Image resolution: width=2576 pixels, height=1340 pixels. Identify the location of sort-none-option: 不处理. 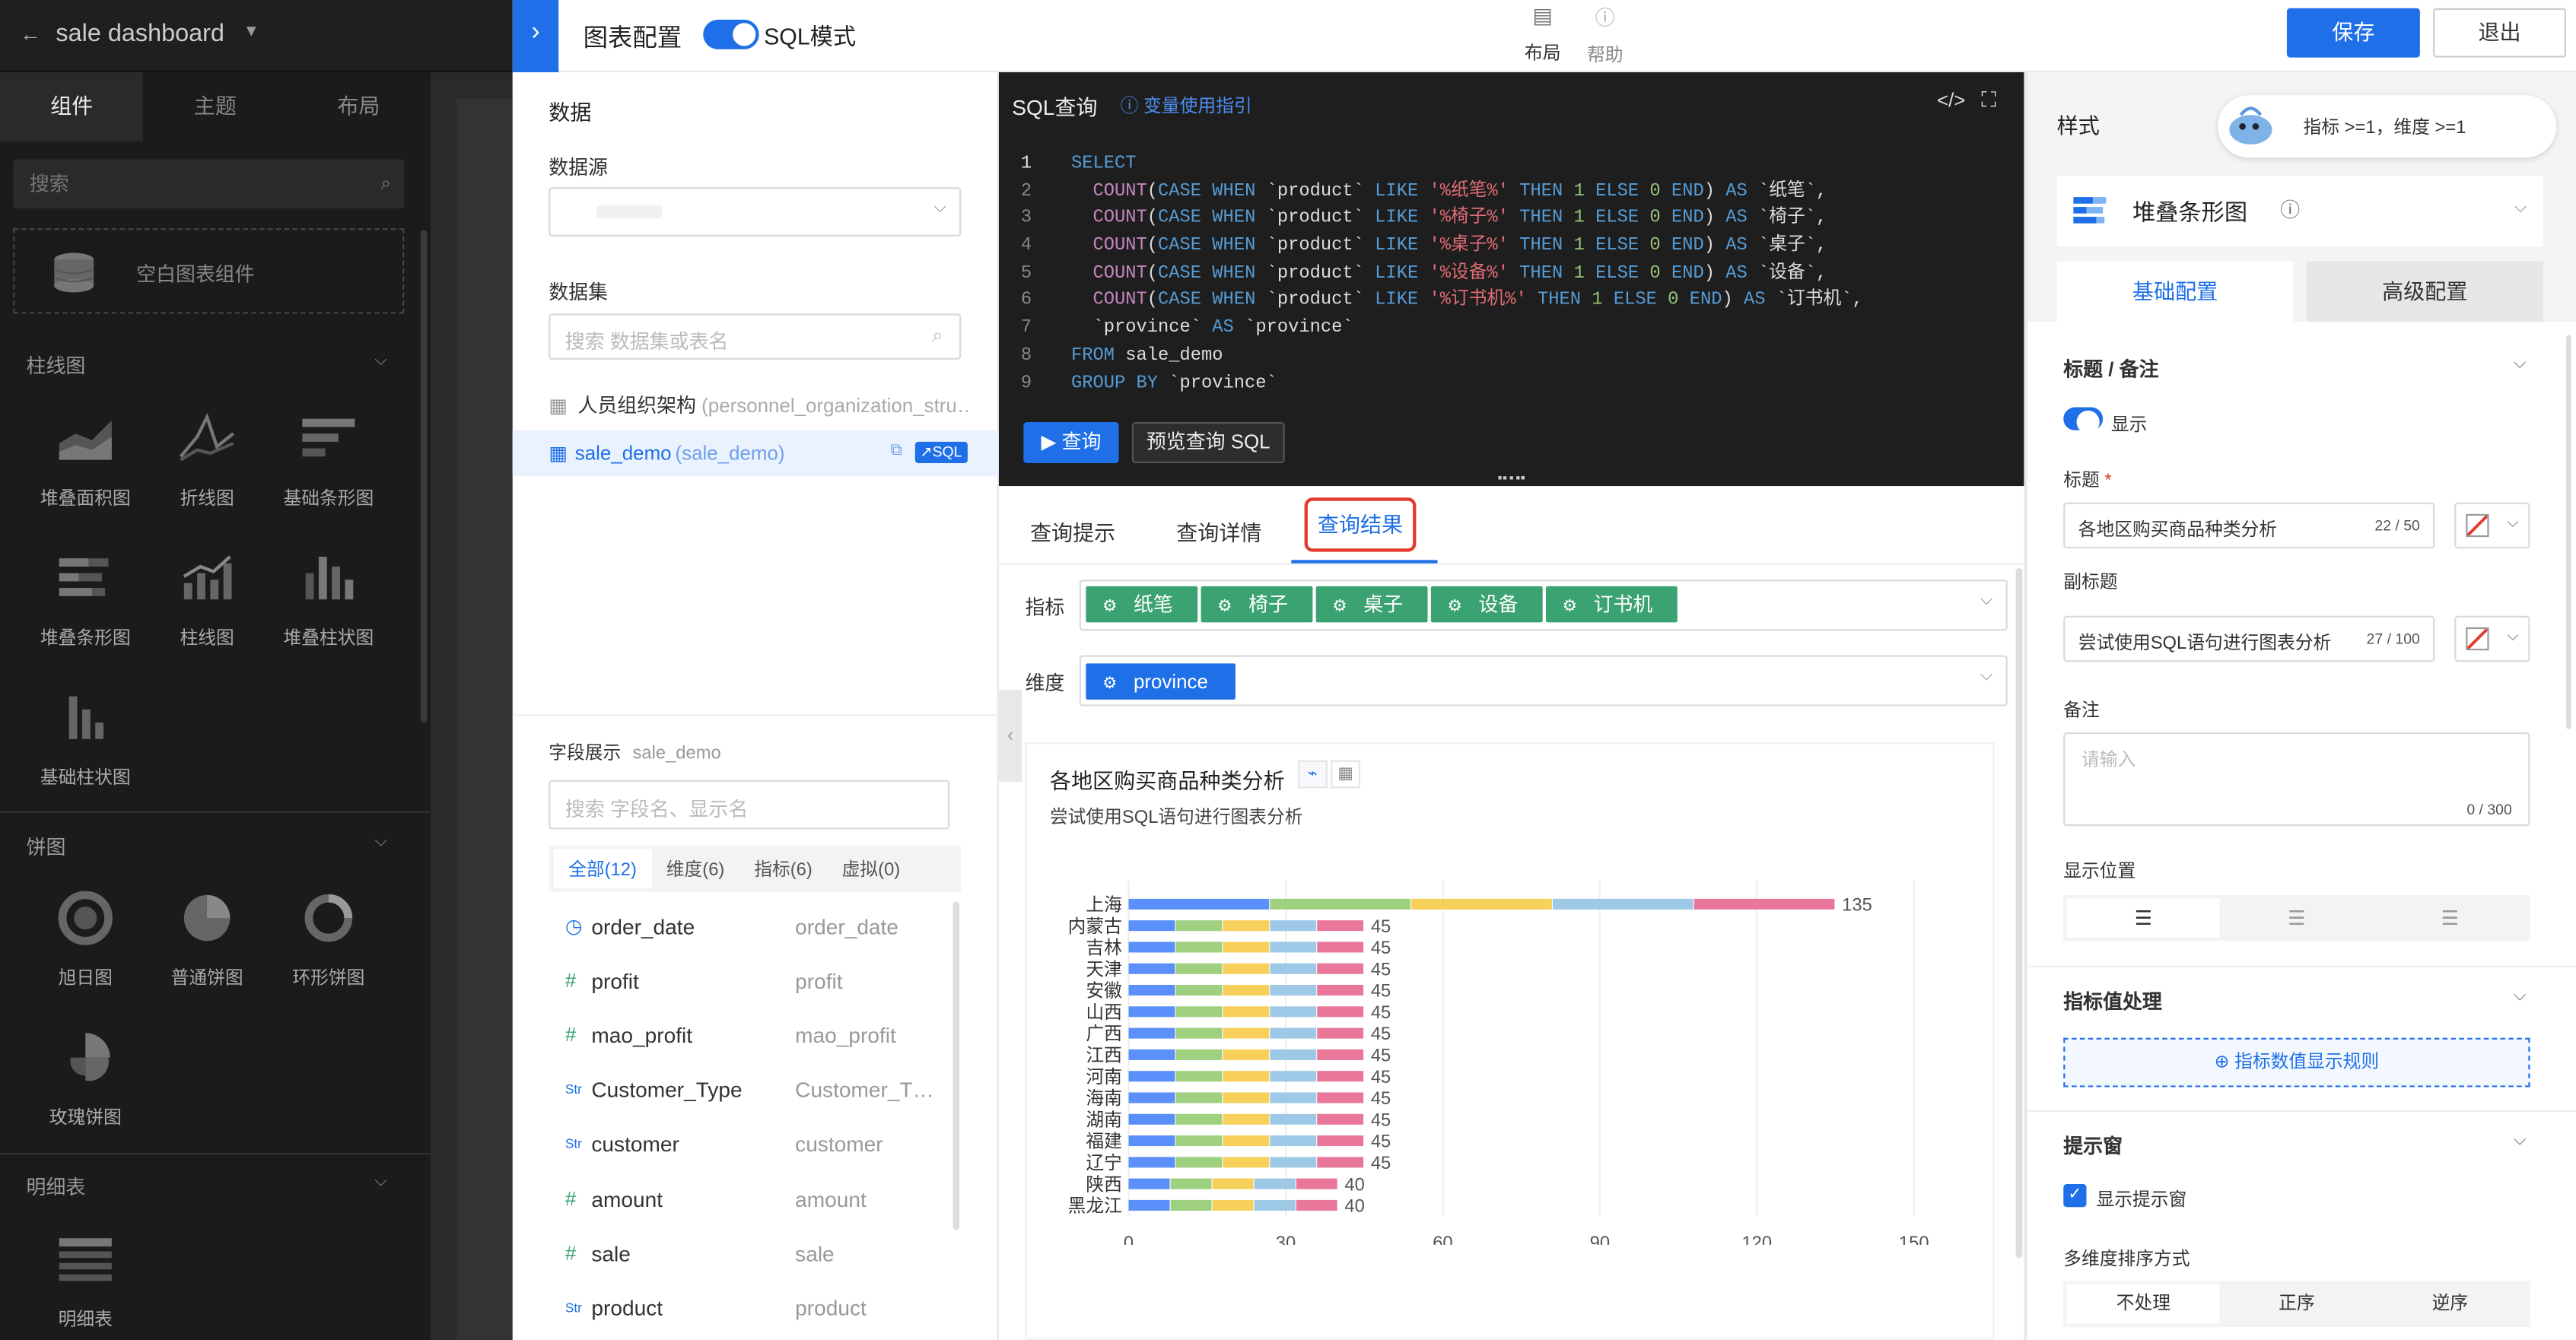
(2143, 1304).